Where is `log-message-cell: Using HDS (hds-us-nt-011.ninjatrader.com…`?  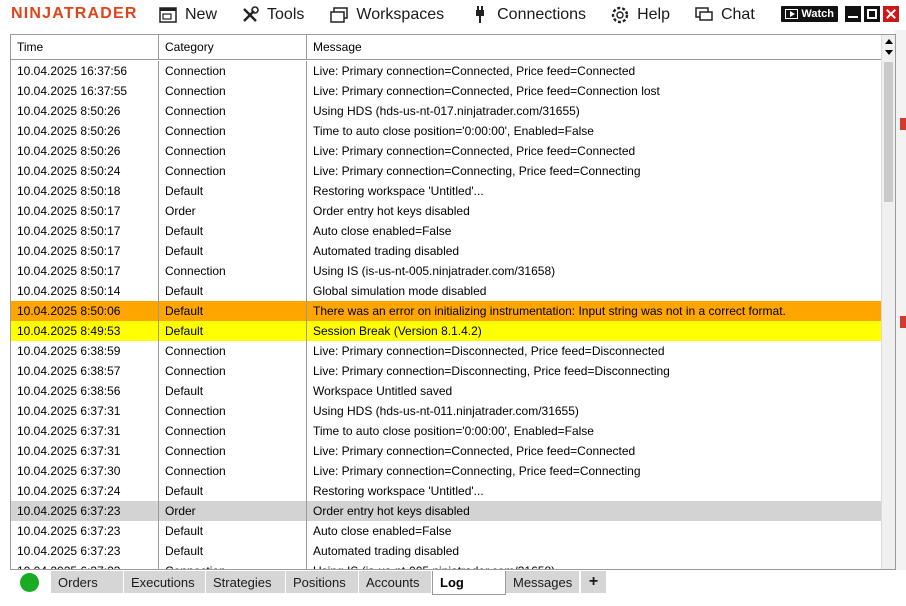
log-message-cell: Using HDS (hds-us-nt-011.ninjatrader.com… is located at coordinates (594, 411).